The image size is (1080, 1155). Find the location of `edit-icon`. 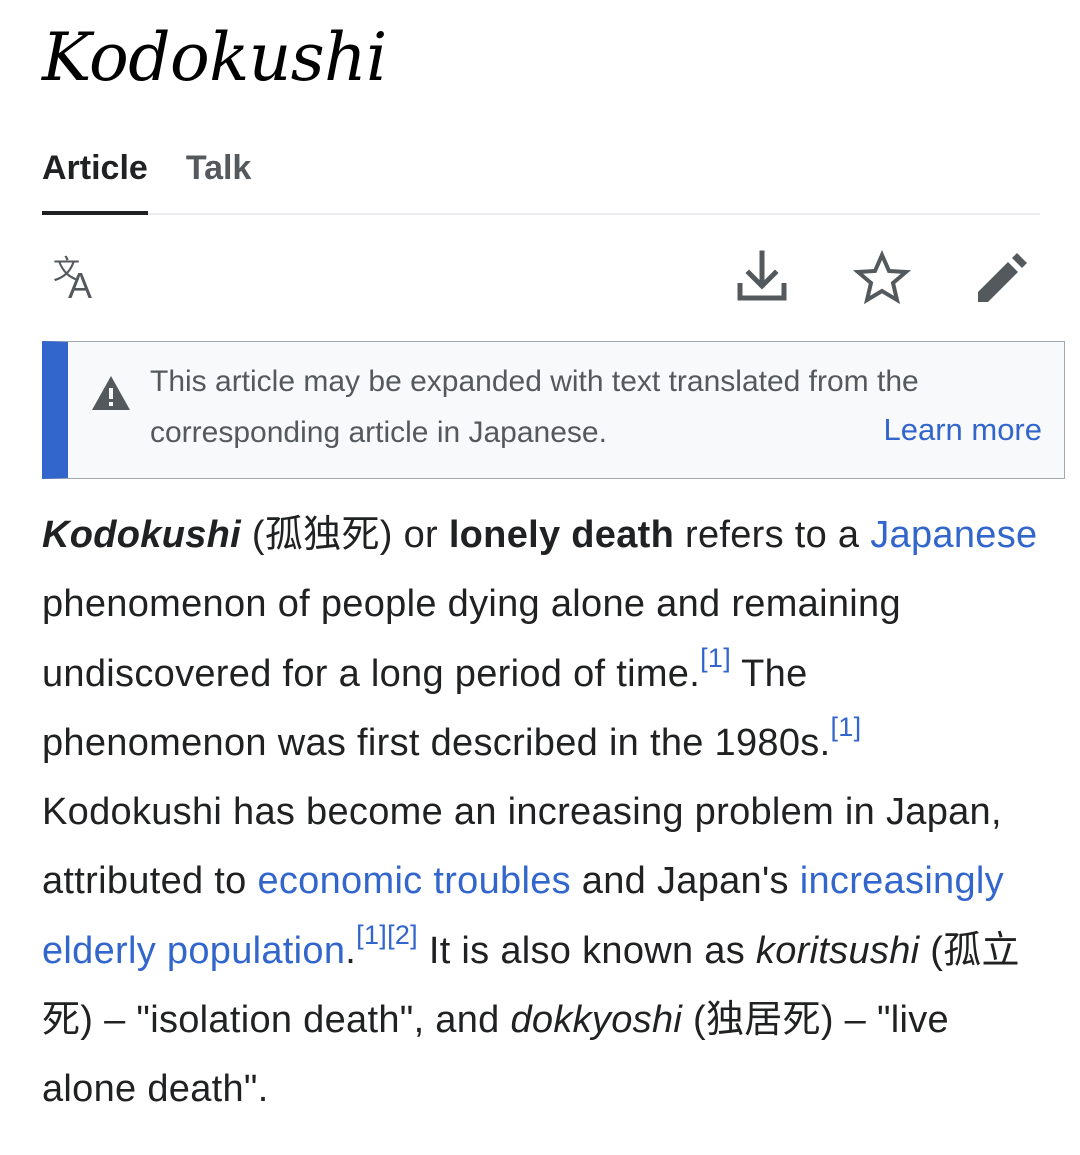

edit-icon is located at coordinates (1001, 278).